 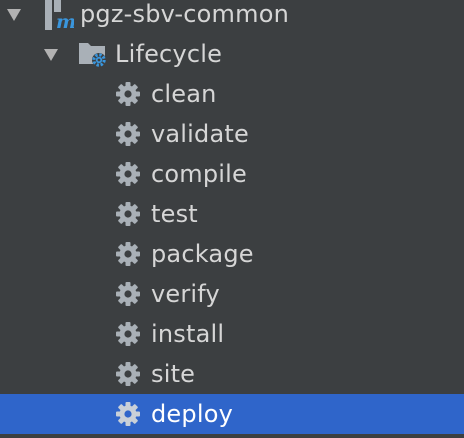 I want to click on tree-row-phase-clean: clean, so click(x=232, y=94).